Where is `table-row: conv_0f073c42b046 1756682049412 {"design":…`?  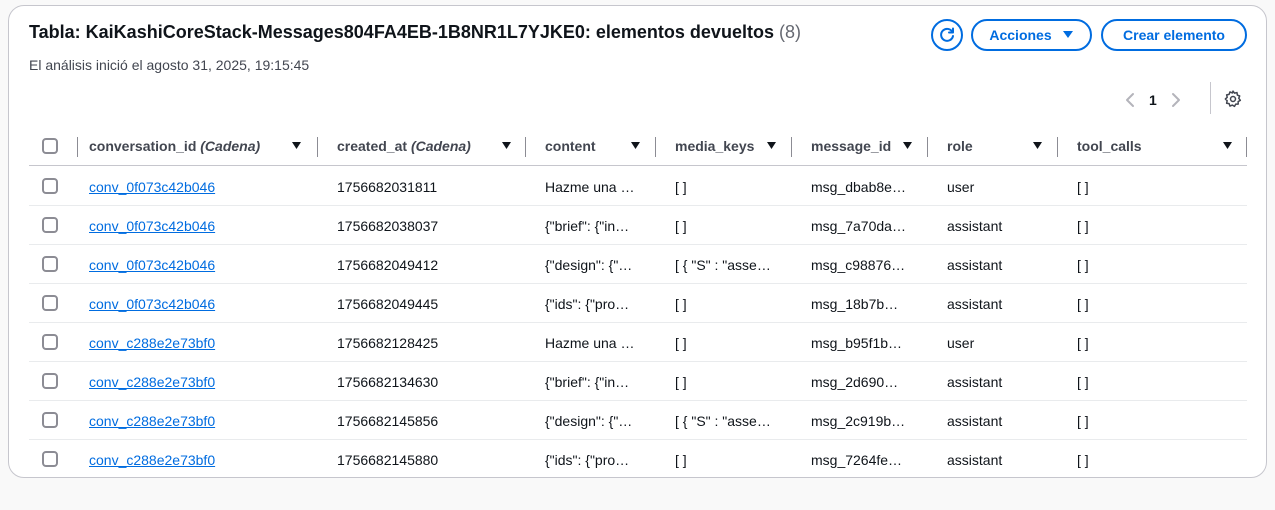 table-row: conv_0f073c42b046 1756682049412 {"design":… is located at coordinates (638, 264).